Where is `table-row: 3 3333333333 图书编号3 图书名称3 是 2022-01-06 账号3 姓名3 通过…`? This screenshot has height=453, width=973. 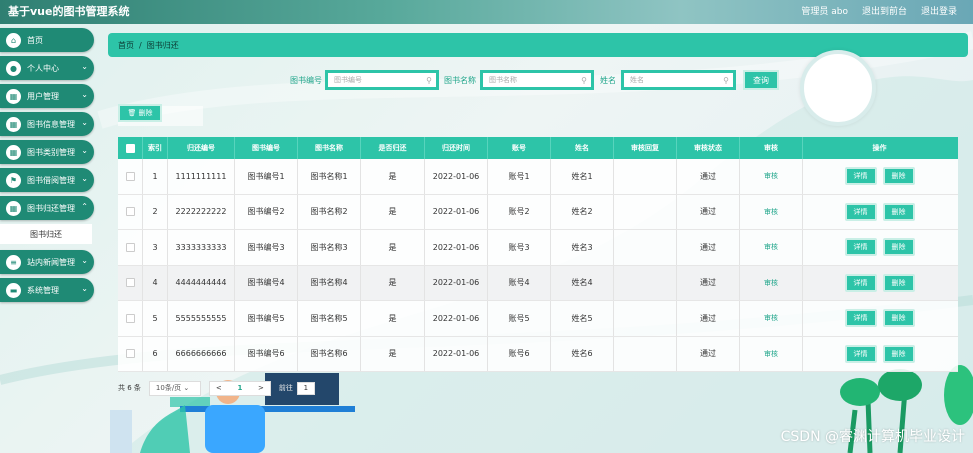
table-row: 3 3333333333 图书编号3 图书名称3 是 2022-01-06 账号3 姓名3 通过… is located at coordinates (538, 248).